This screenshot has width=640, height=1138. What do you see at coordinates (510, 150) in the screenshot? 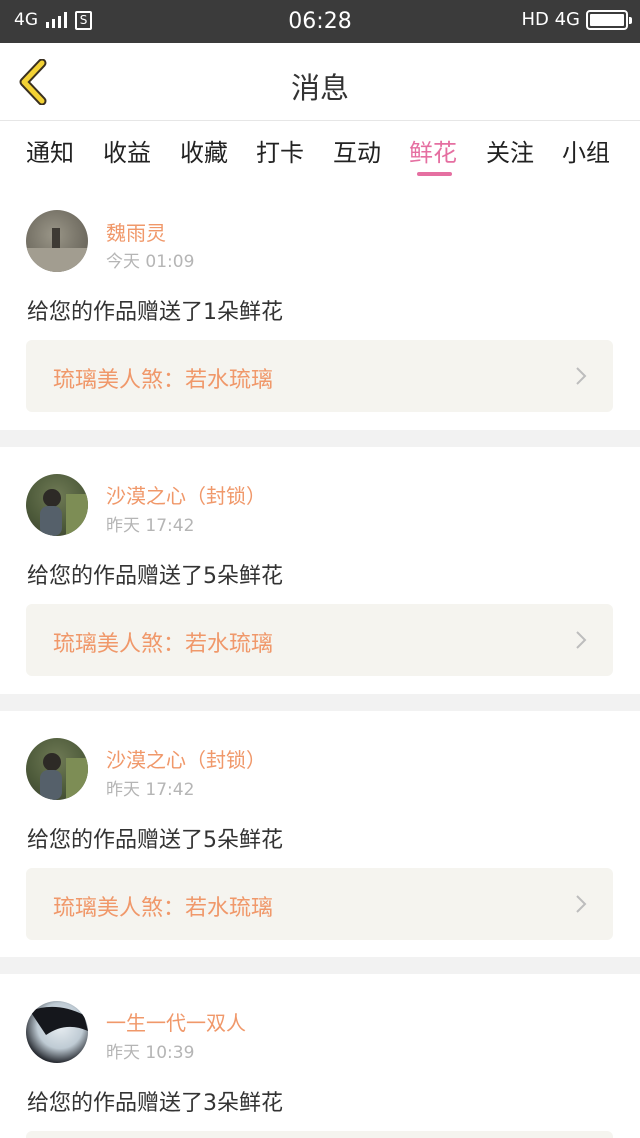
I see `tab-following: 关注` at bounding box center [510, 150].